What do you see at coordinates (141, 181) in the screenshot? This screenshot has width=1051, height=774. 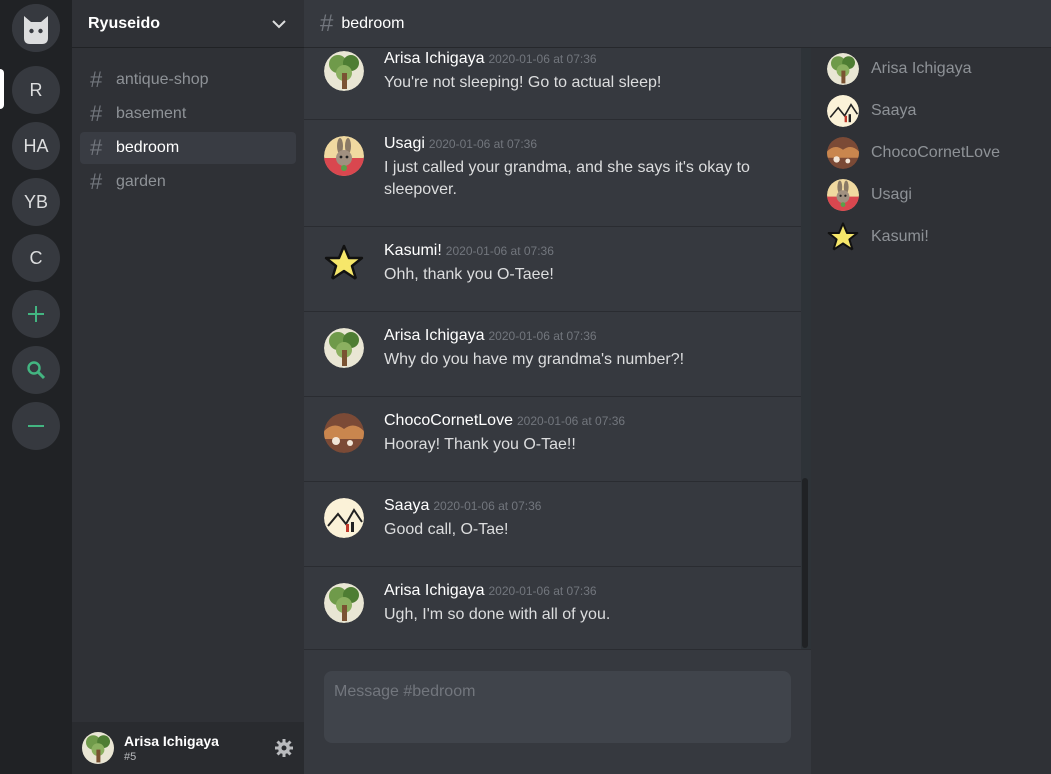 I see `channel-label: garden` at bounding box center [141, 181].